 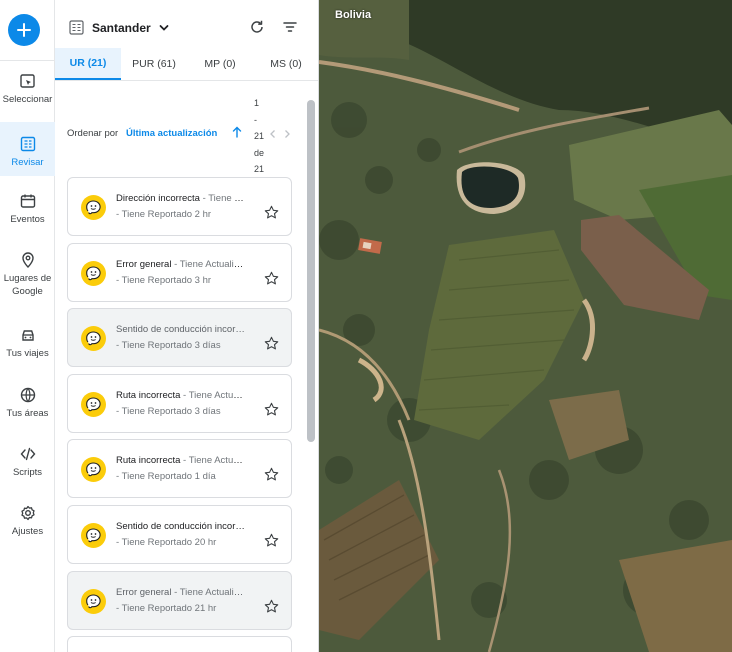 What do you see at coordinates (27, 346) in the screenshot?
I see `rail-item-trips: Tus viajes` at bounding box center [27, 346].